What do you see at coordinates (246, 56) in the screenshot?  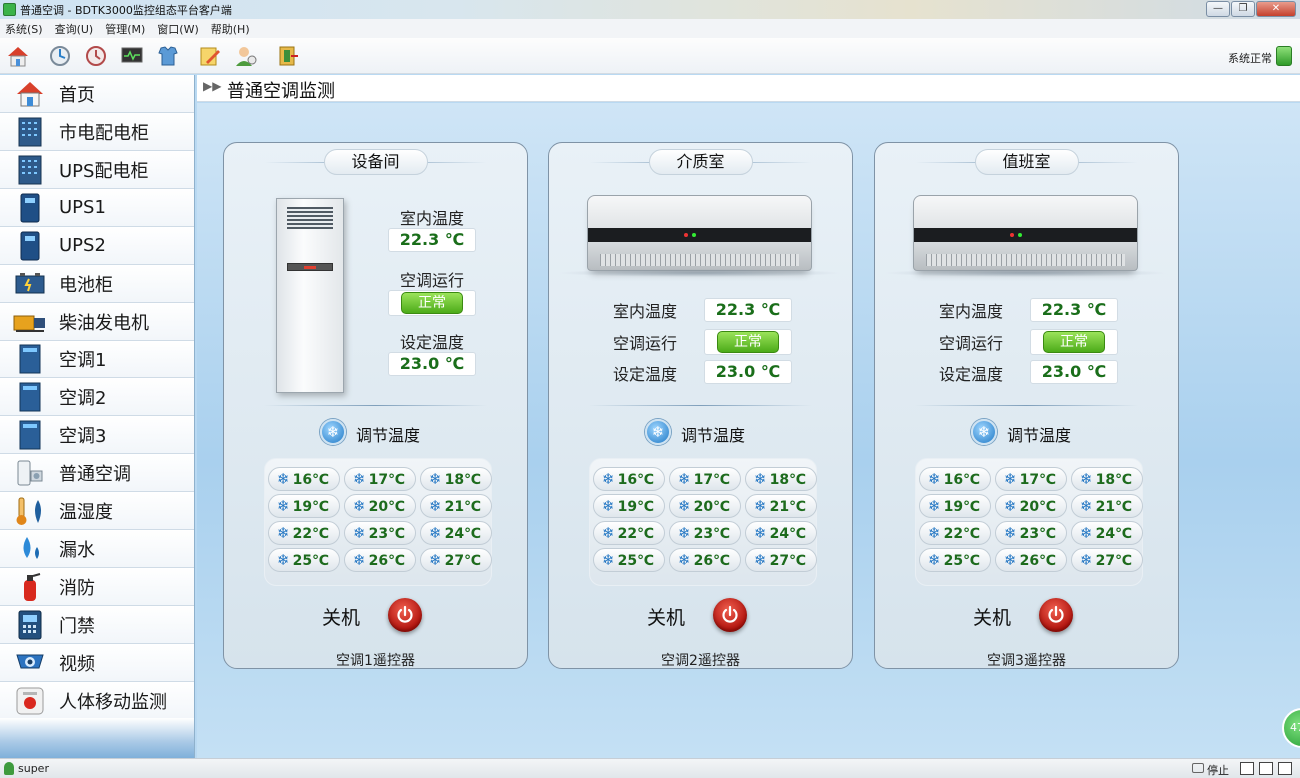 I see `user-icon` at bounding box center [246, 56].